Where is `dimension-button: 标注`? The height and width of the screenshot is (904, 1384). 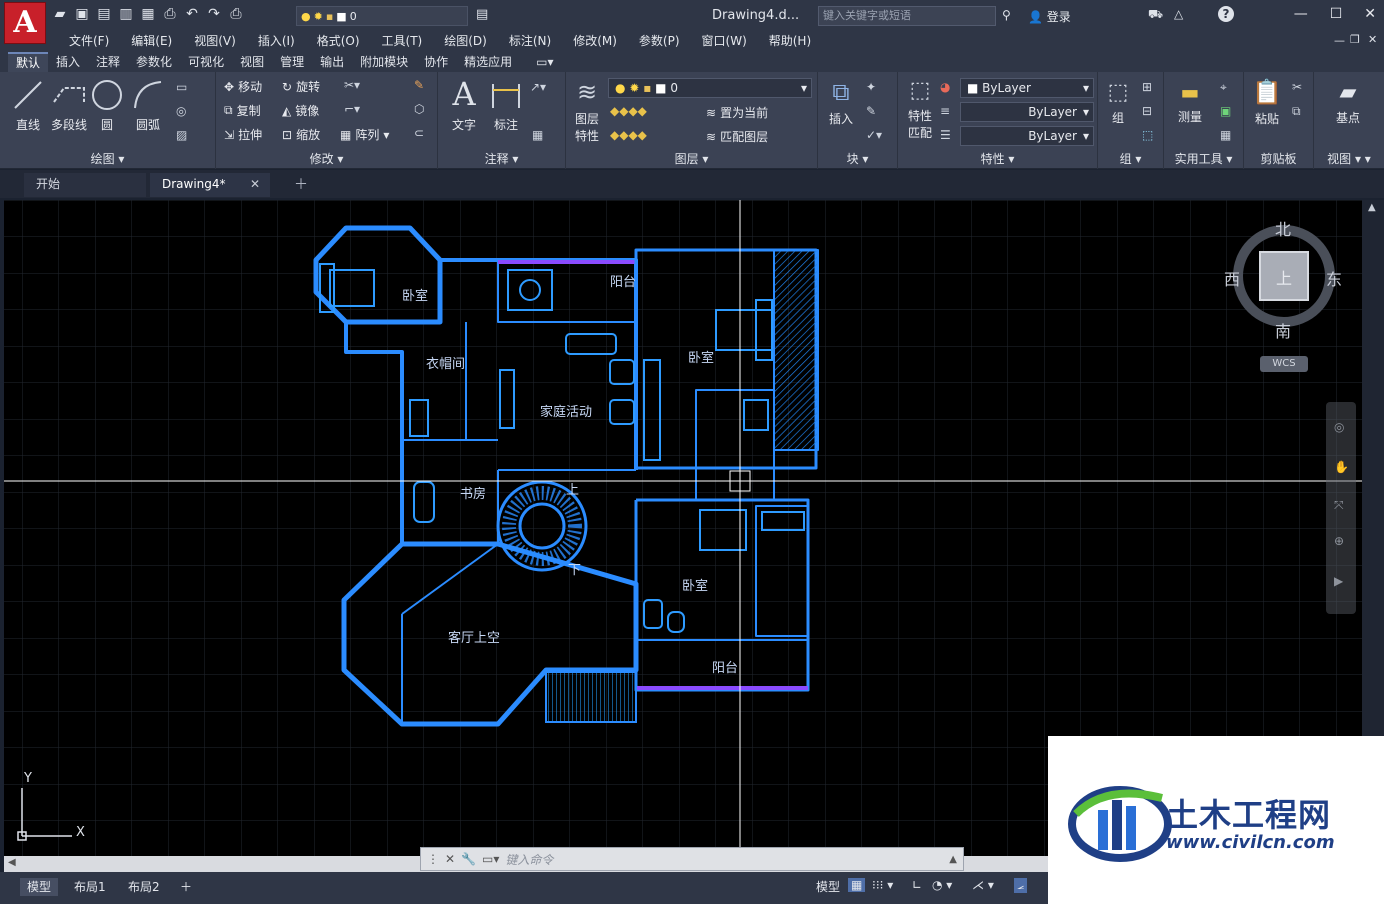 dimension-button: 标注 is located at coordinates (506, 105).